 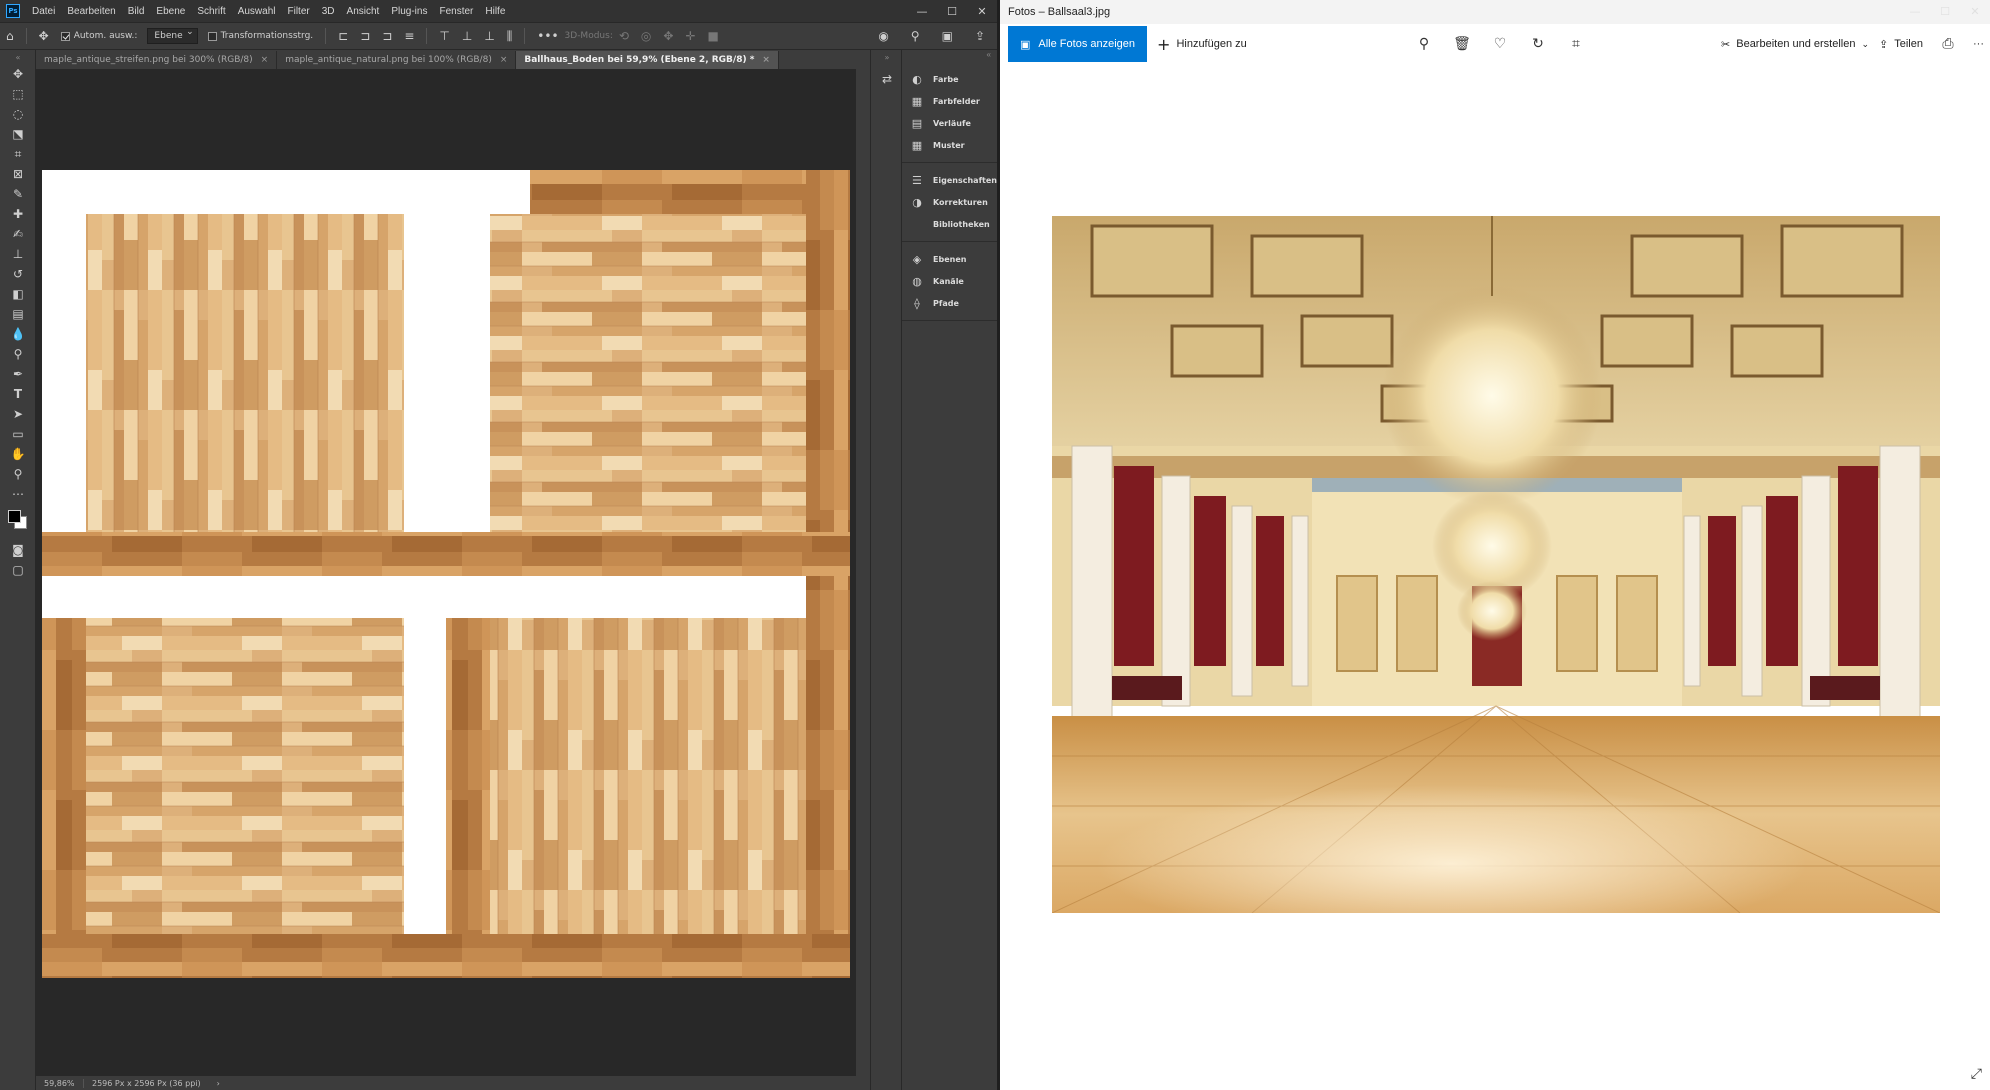 I want to click on crop-icon: ⌗, so click(x=1576, y=44).